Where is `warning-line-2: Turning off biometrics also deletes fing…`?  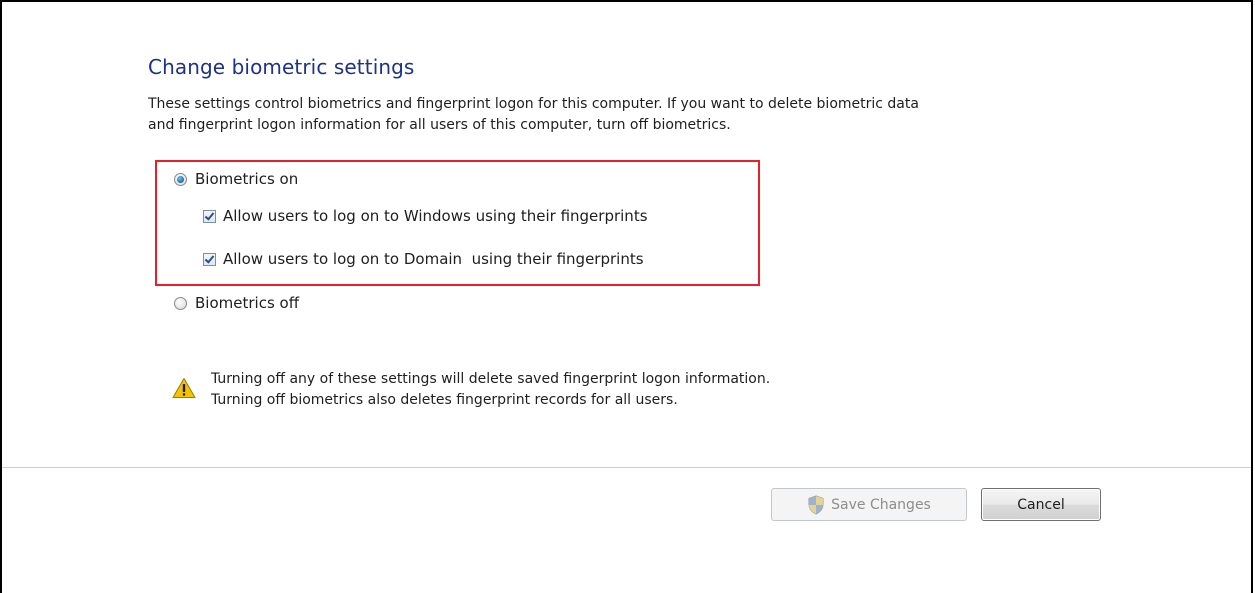
warning-line-2: Turning off biometrics also deletes fing… is located at coordinates (444, 400).